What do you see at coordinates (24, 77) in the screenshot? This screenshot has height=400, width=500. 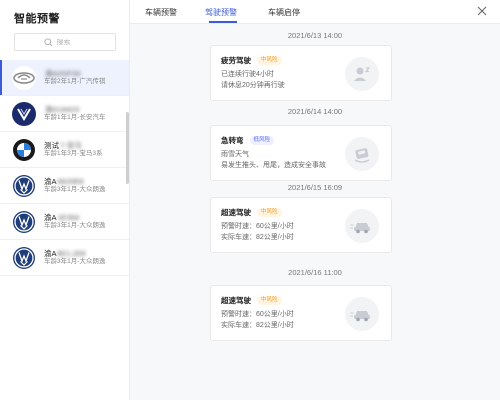 I see `gac-logo-icon` at bounding box center [24, 77].